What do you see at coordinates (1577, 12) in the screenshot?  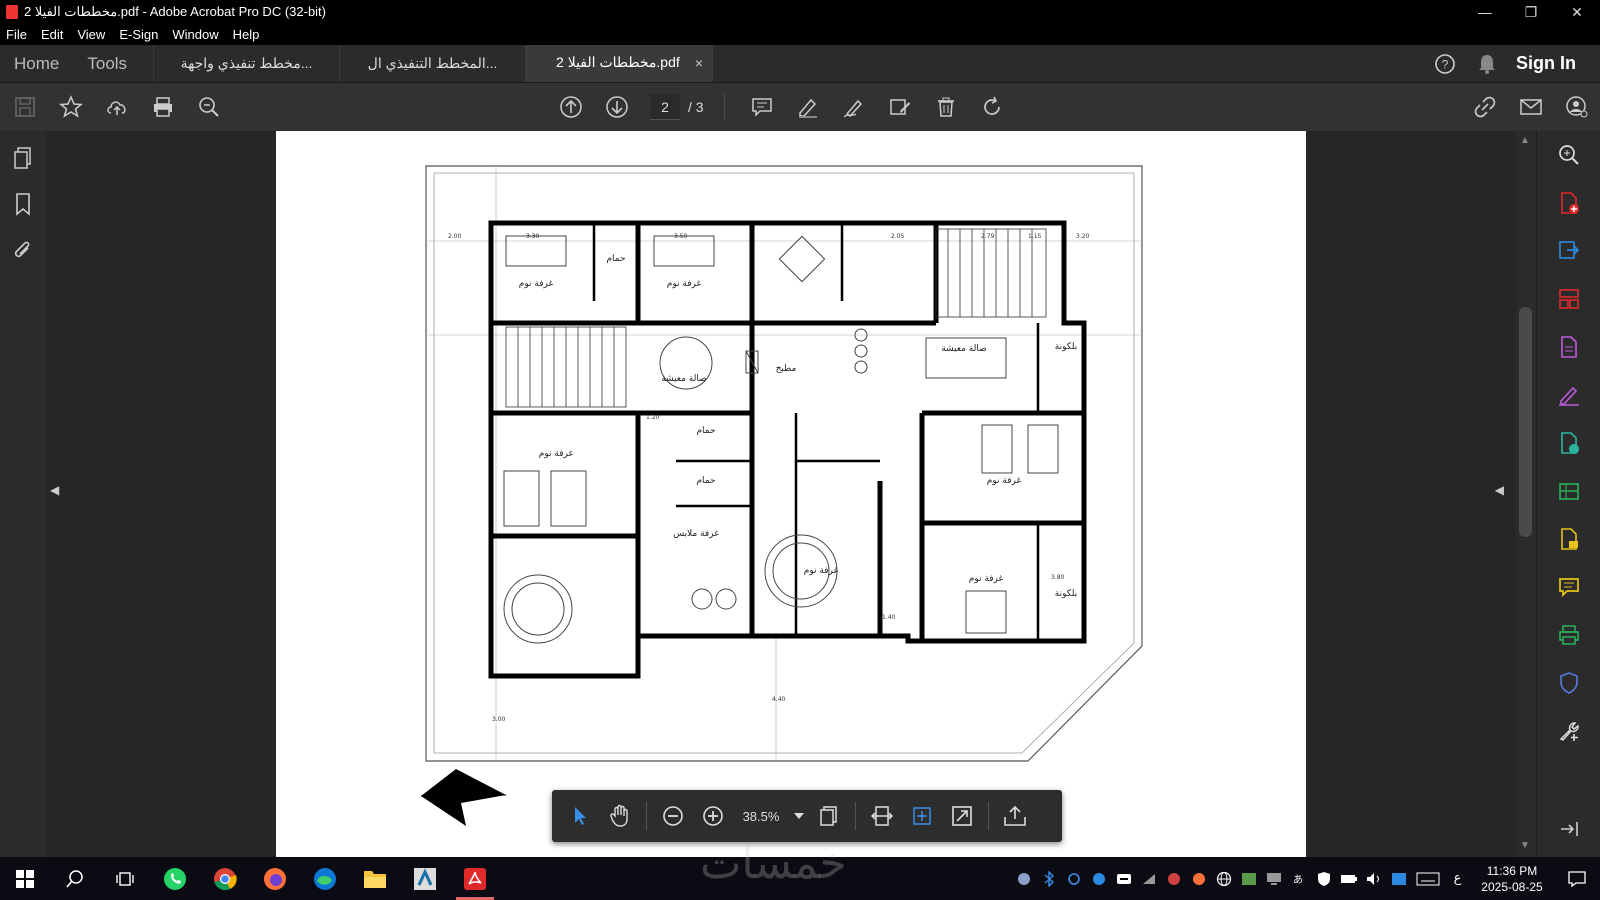 I see `close-window-button: ✕` at bounding box center [1577, 12].